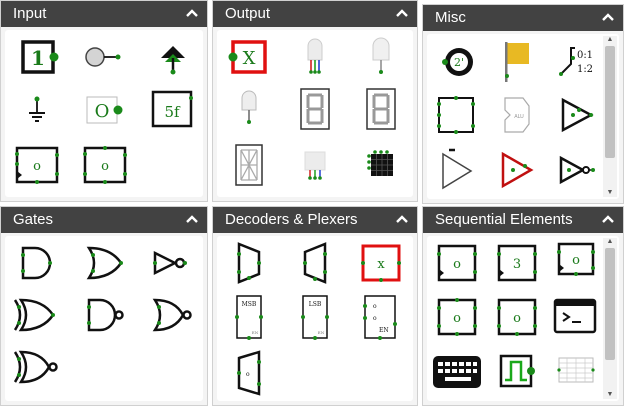 The height and width of the screenshot is (408, 624). Describe the element at coordinates (315, 317) in the screenshot. I see `lsb-element: LSB EN` at that location.